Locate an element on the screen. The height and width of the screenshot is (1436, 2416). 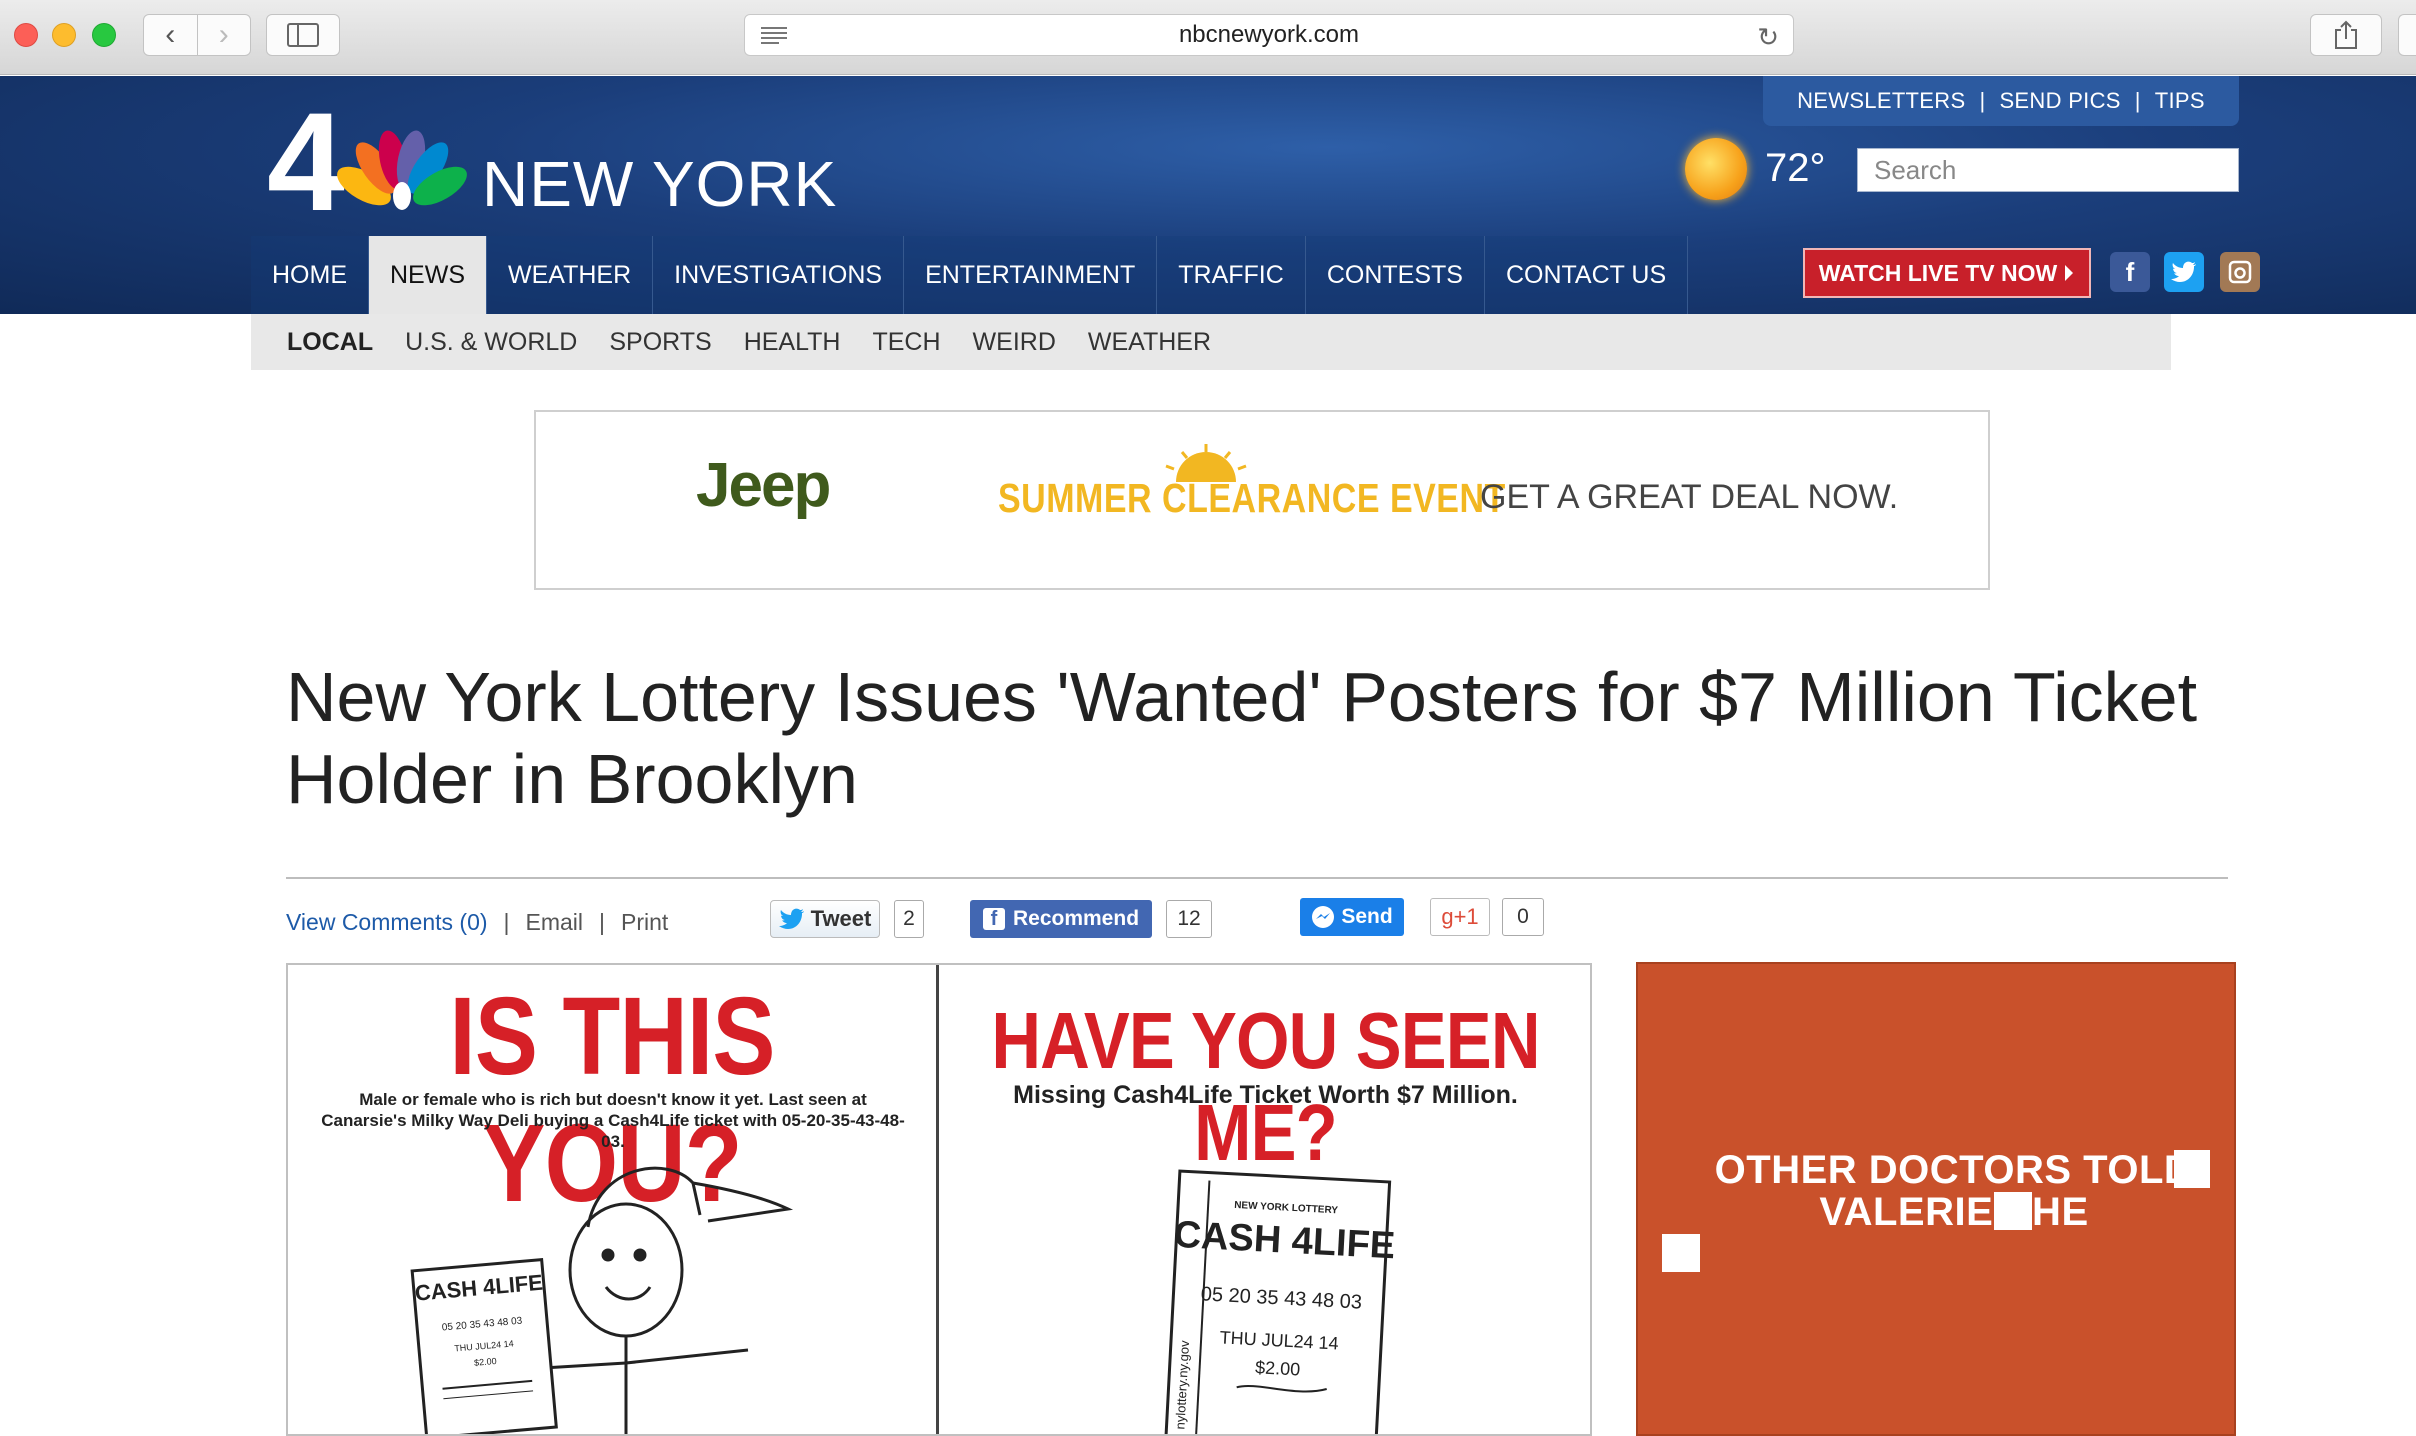
newsletters-link: NEWSLETTERS is located at coordinates (1881, 101).